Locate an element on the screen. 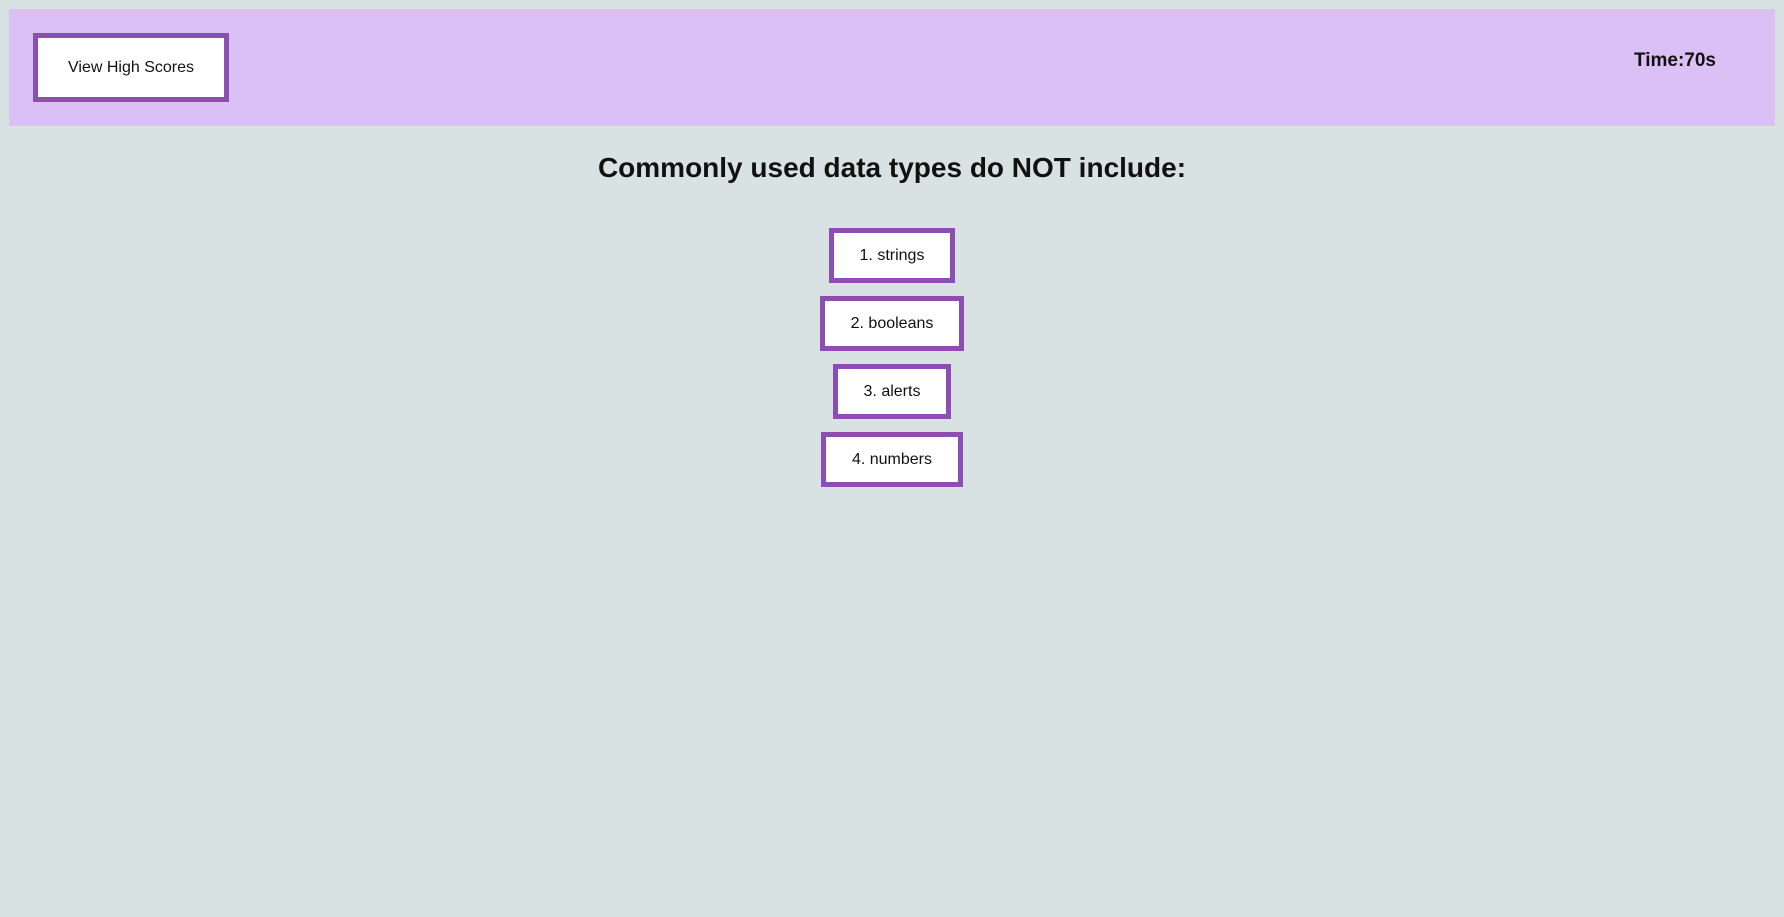 The width and height of the screenshot is (1784, 917). answer-button-4: 4. numbers is located at coordinates (892, 459).